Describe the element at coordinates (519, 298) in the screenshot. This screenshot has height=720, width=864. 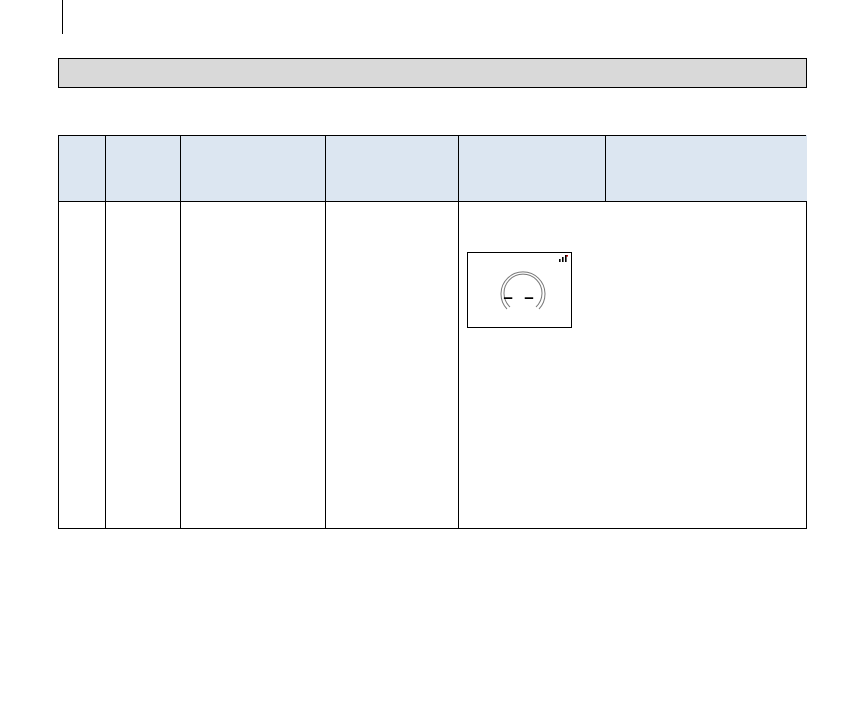
I see `gauge-reading: – –` at that location.